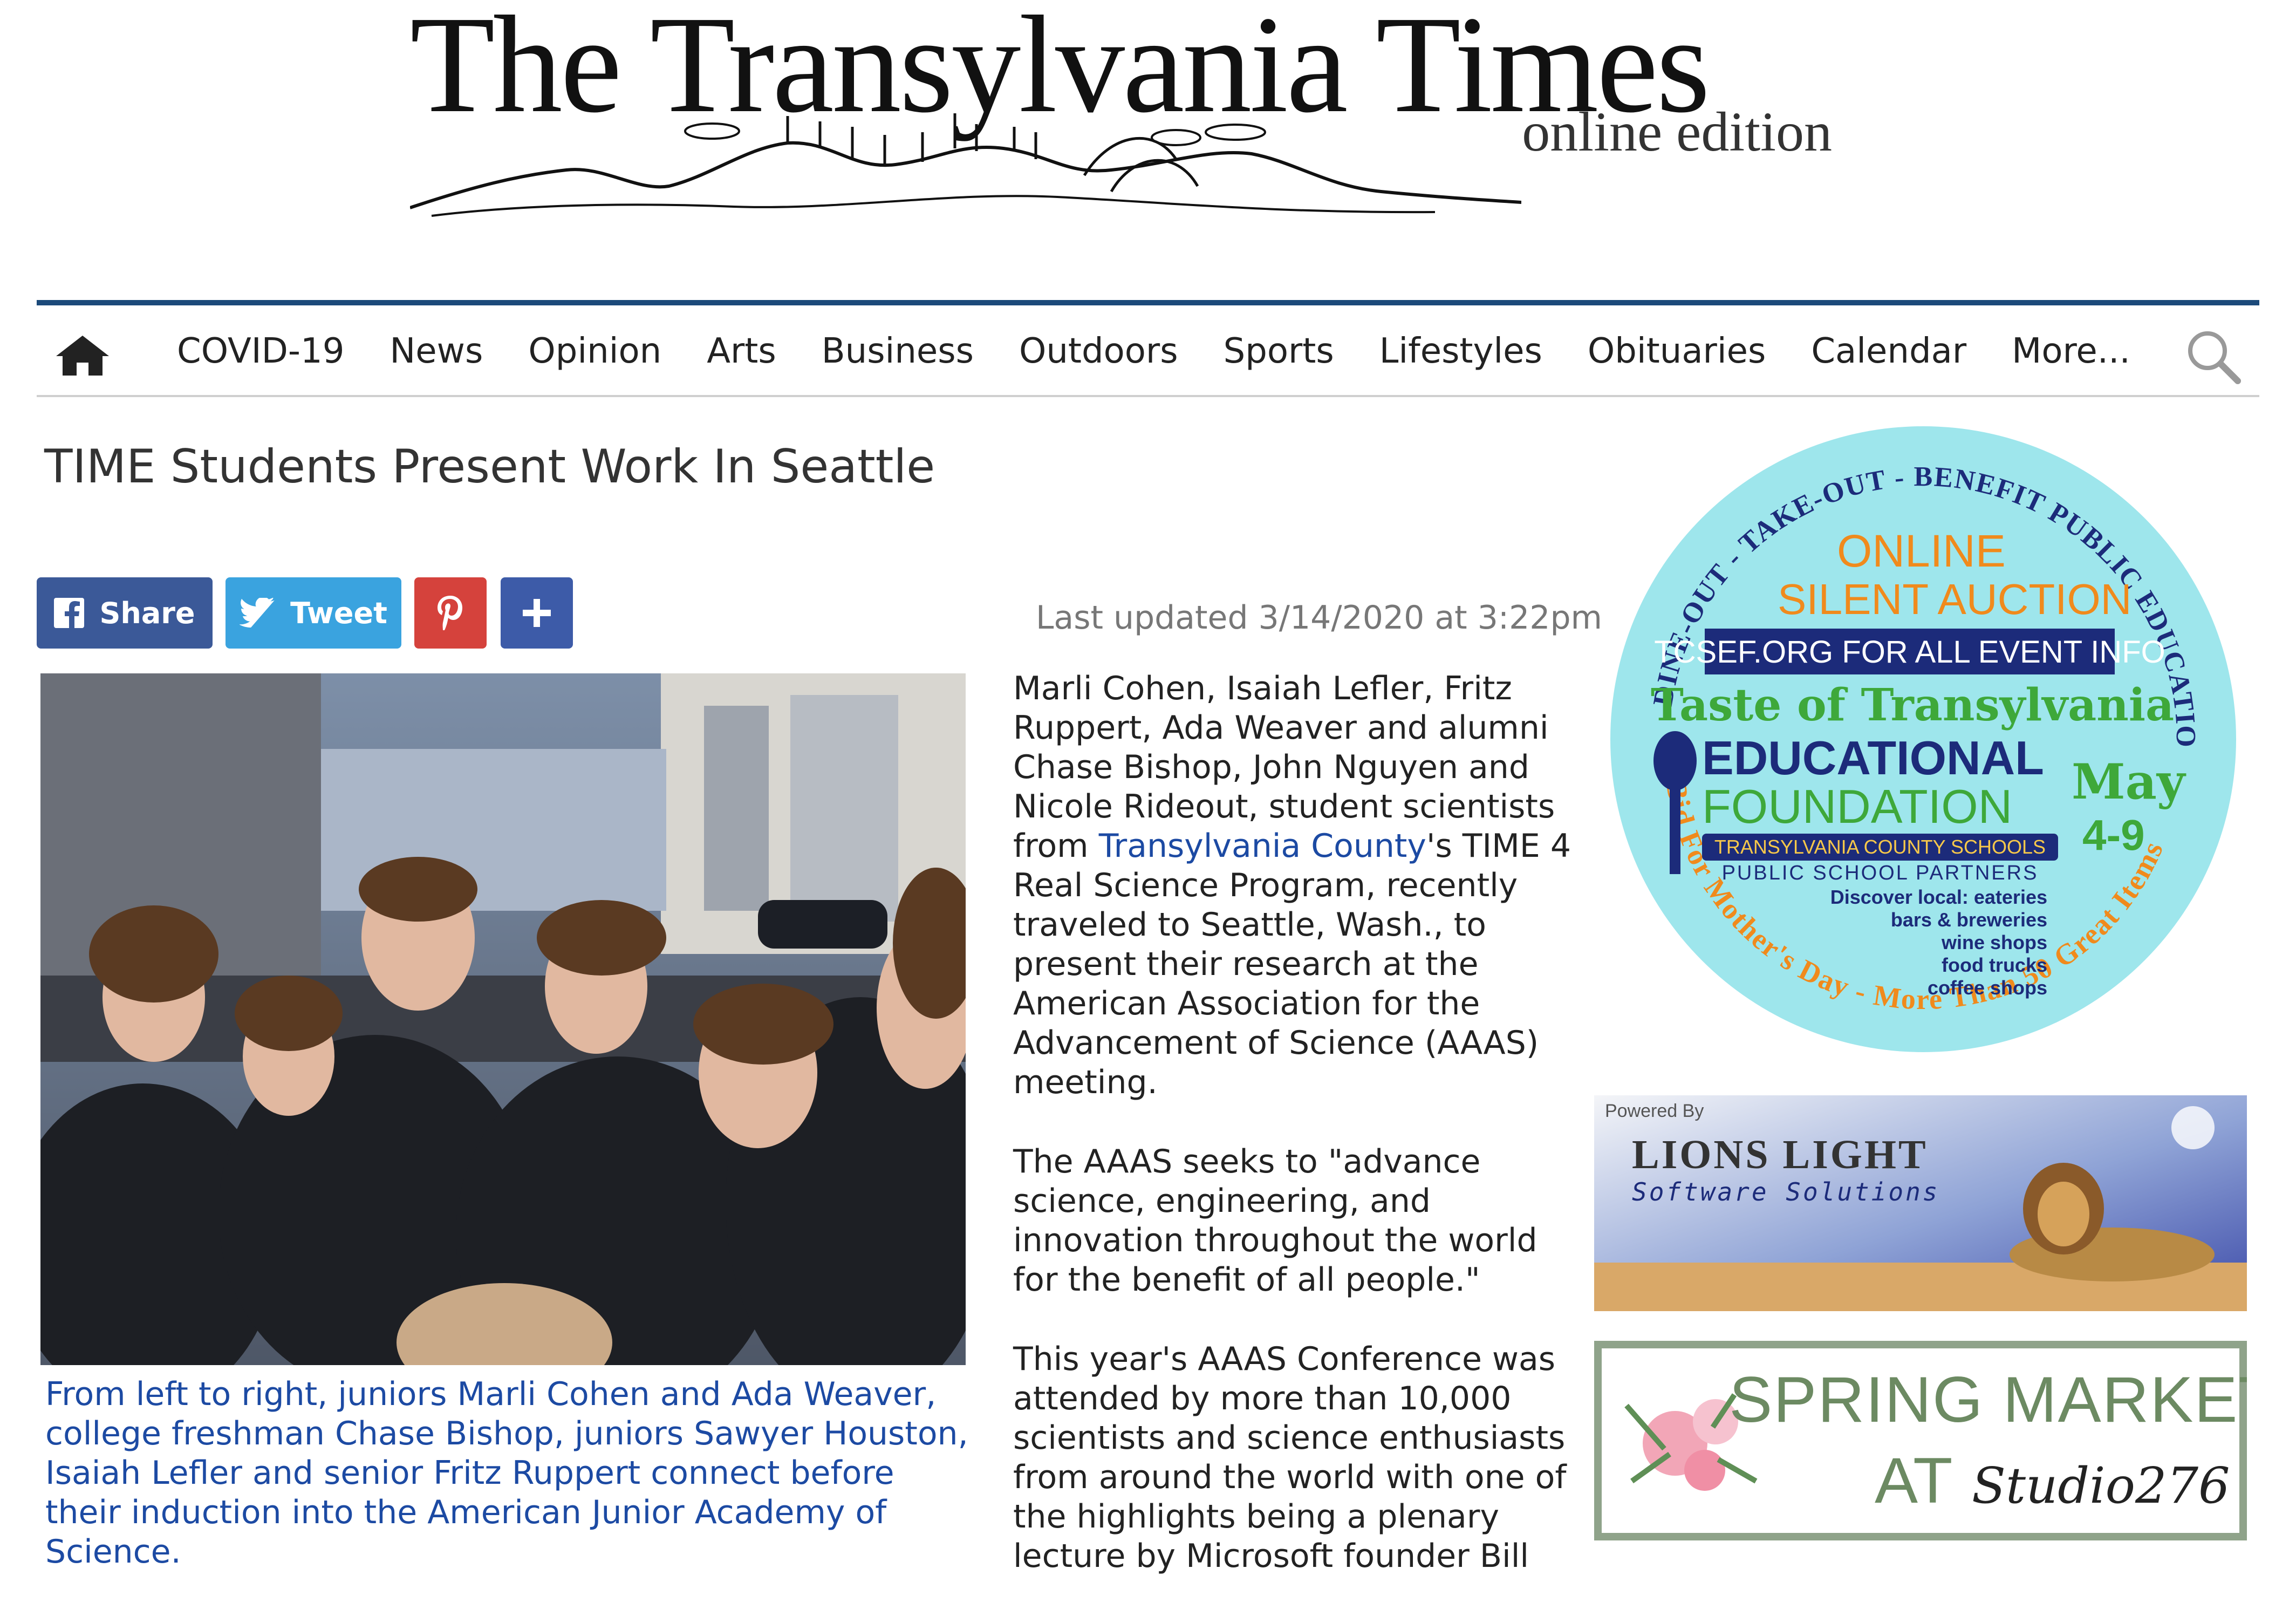 The height and width of the screenshot is (1616, 2296). What do you see at coordinates (1920, 1440) in the screenshot?
I see `spring-market-ad: SPRING MARKET AT Studio276` at bounding box center [1920, 1440].